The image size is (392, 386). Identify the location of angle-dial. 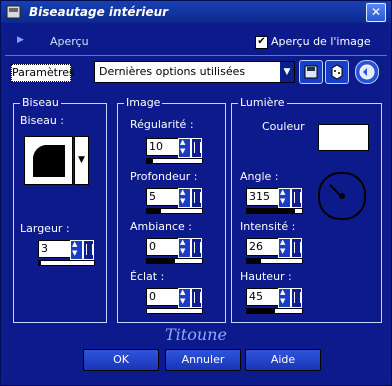
(342, 196).